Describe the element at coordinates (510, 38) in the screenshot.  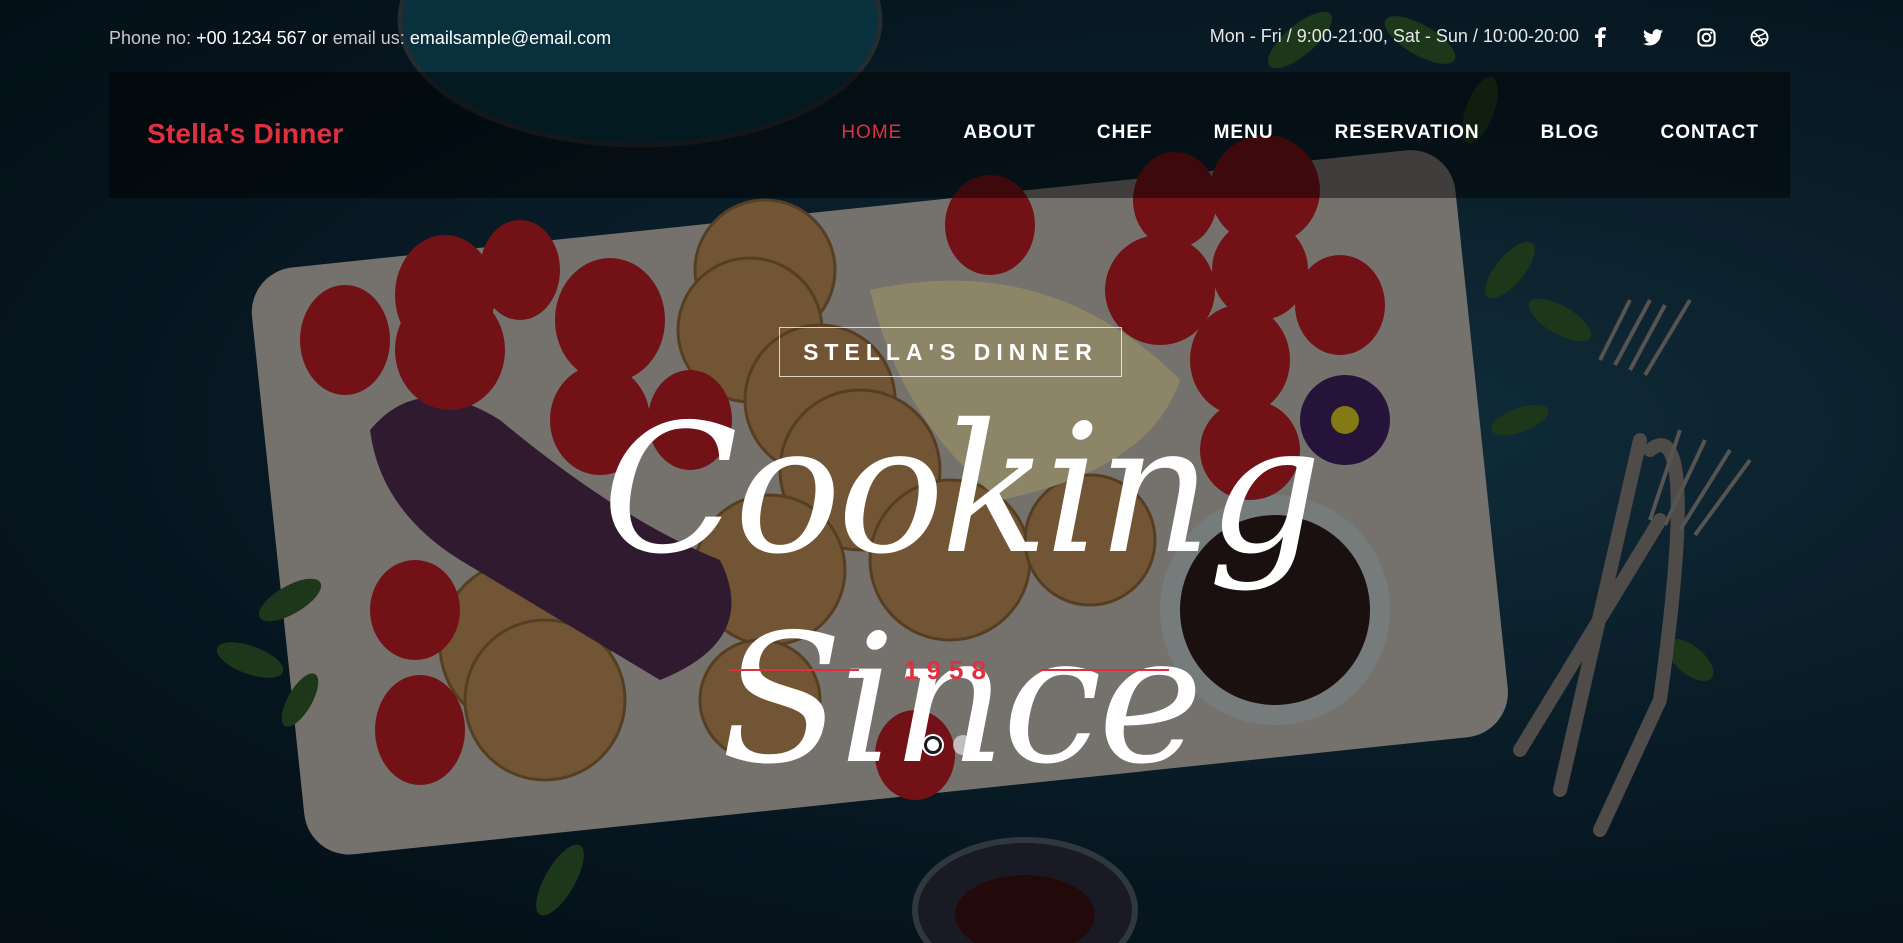
I see `email-link: emailsample@email.com` at that location.